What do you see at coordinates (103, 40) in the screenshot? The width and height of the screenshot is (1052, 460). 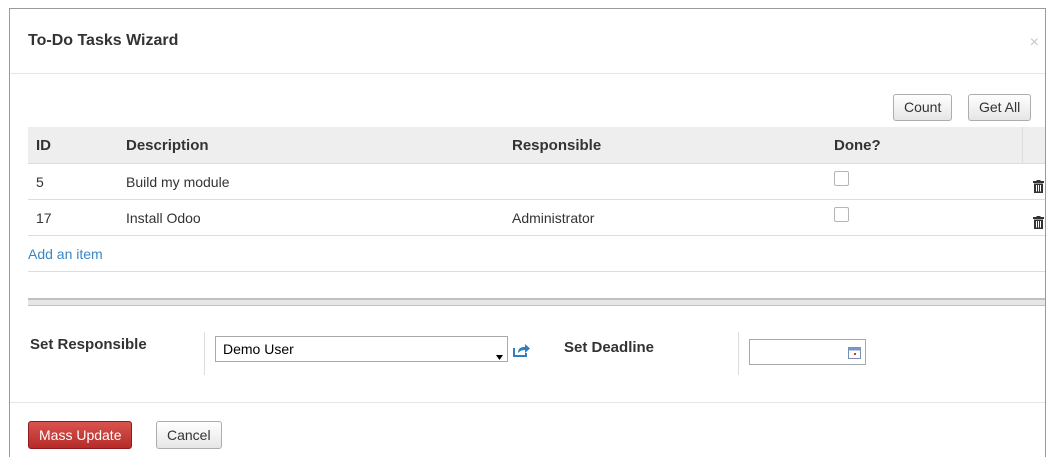 I see `dialog-title: To-Do Tasks Wizard` at bounding box center [103, 40].